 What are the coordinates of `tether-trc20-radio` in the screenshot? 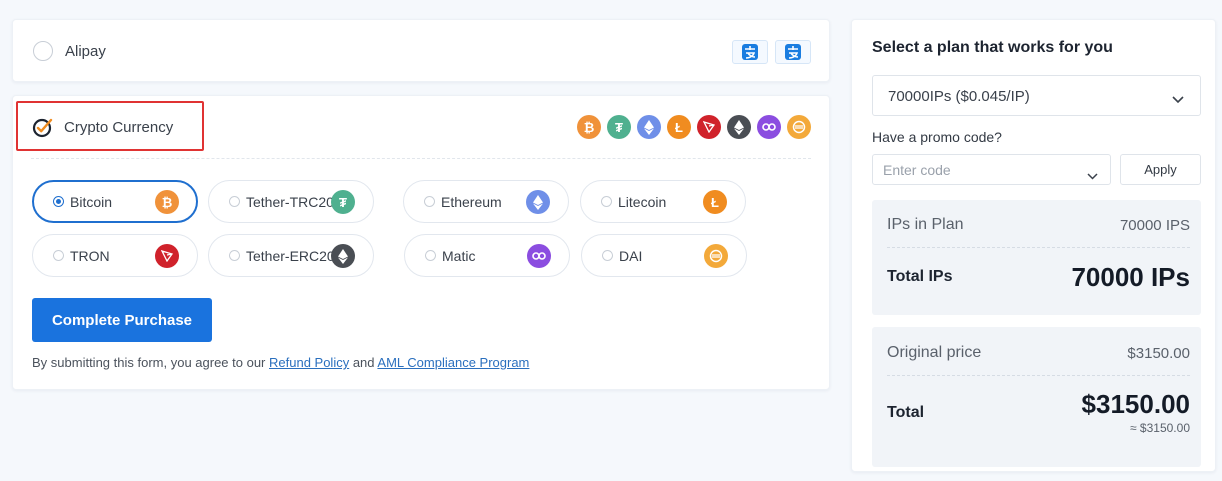 It's located at (234, 201).